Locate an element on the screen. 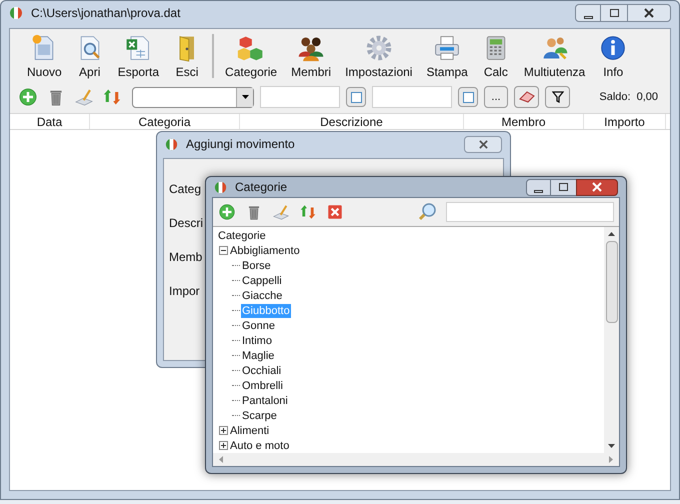 This screenshot has width=680, height=504. eraser-button is located at coordinates (526, 97).